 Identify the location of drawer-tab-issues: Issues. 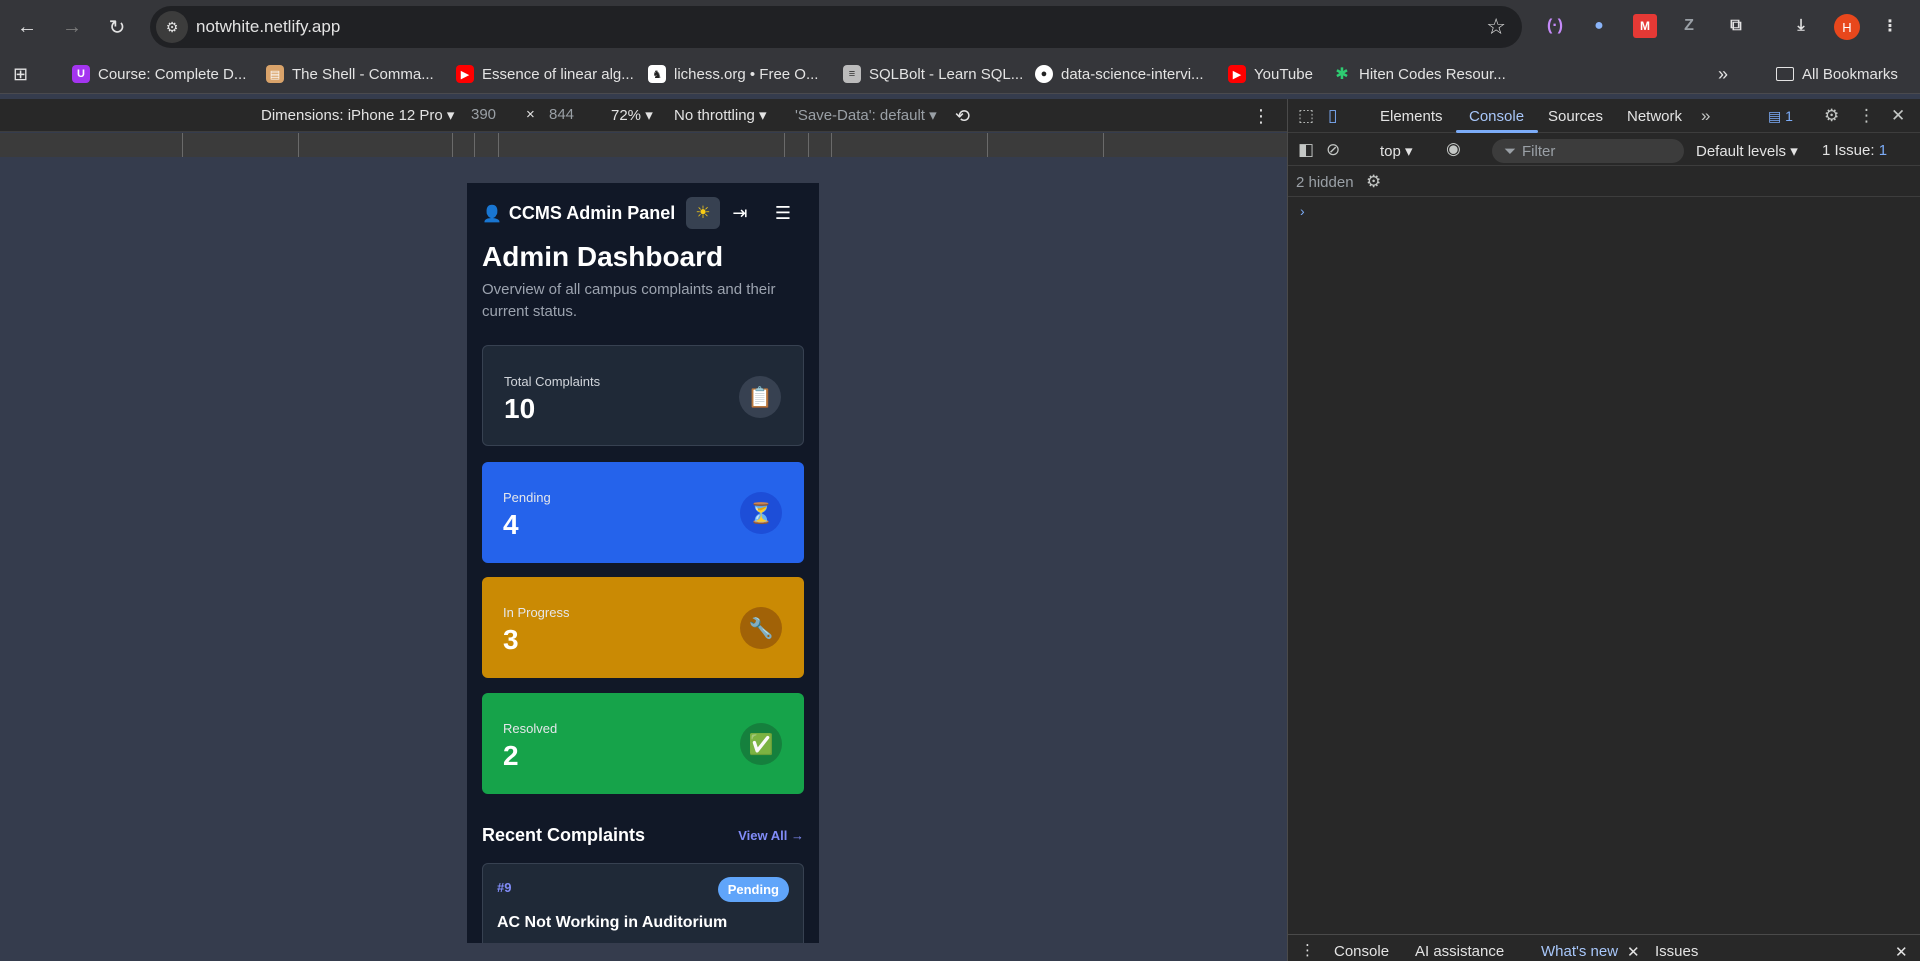
(1676, 951).